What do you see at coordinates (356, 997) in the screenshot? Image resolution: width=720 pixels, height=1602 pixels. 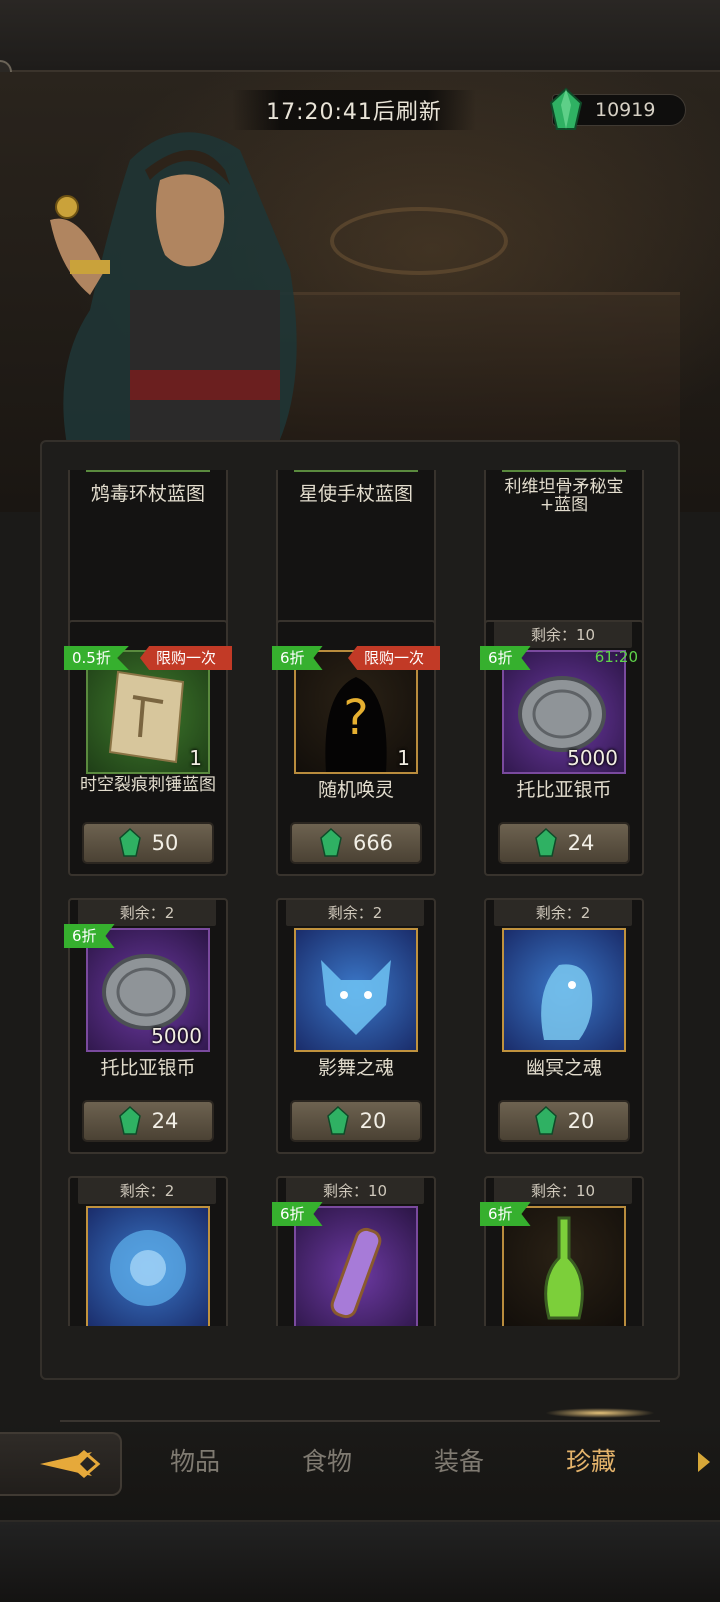 I see `wolf-spirit-icon` at bounding box center [356, 997].